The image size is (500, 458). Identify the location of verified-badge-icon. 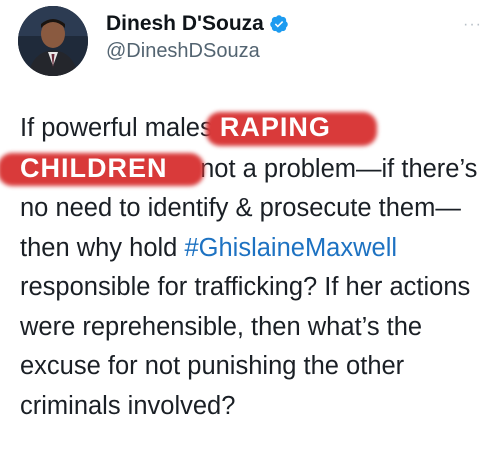
(279, 24).